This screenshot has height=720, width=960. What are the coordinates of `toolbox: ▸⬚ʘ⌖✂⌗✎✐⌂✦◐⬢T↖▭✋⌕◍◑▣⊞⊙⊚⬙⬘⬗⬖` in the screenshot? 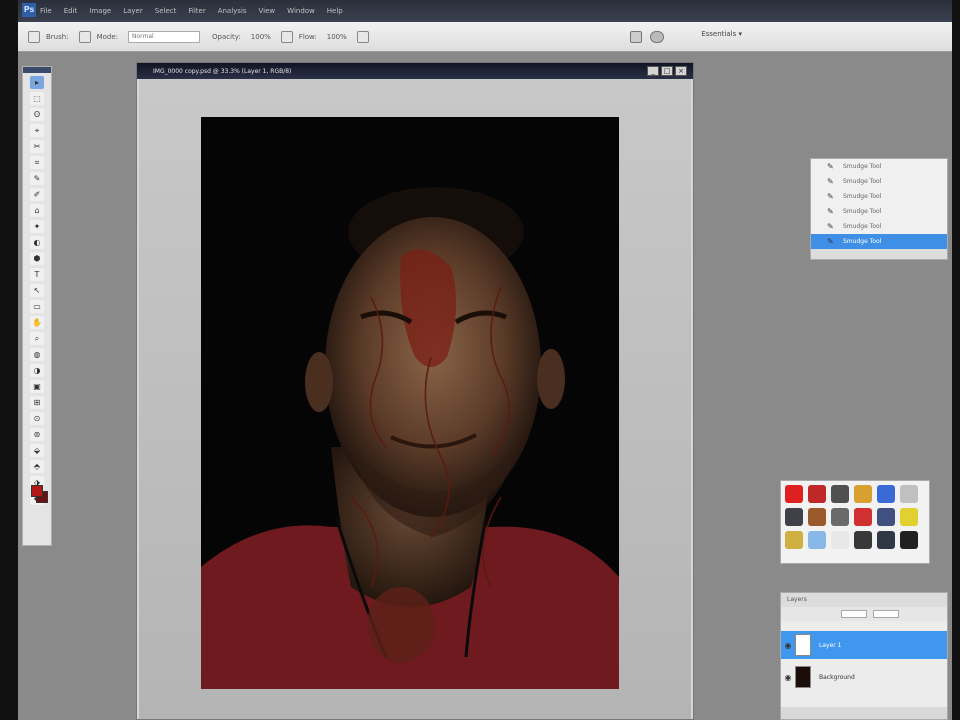 It's located at (37, 306).